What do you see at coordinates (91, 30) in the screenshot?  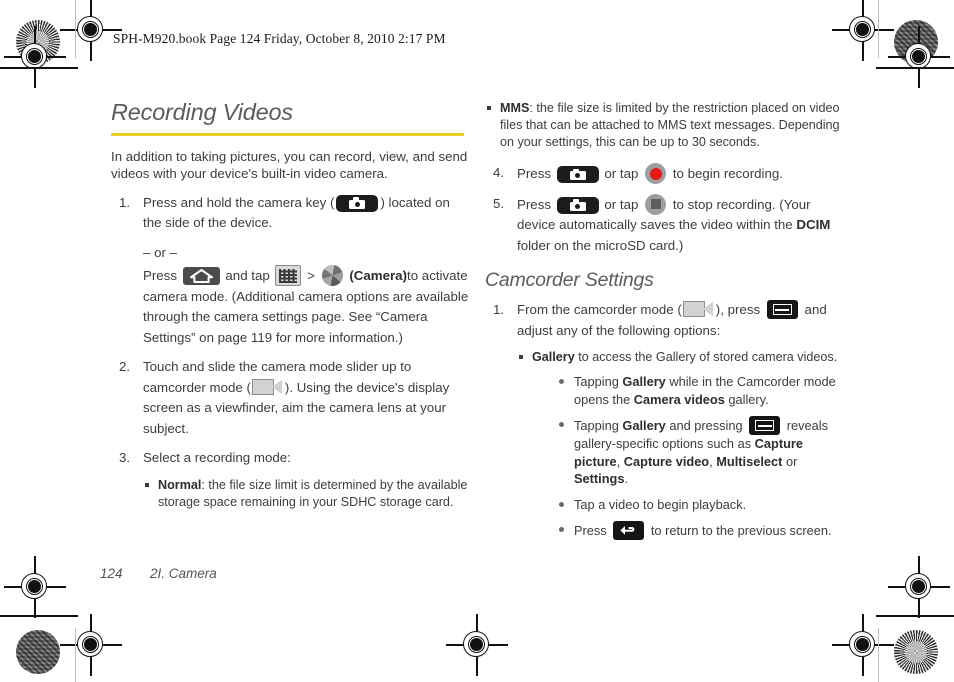 I see `registration-crosshair-top-left` at bounding box center [91, 30].